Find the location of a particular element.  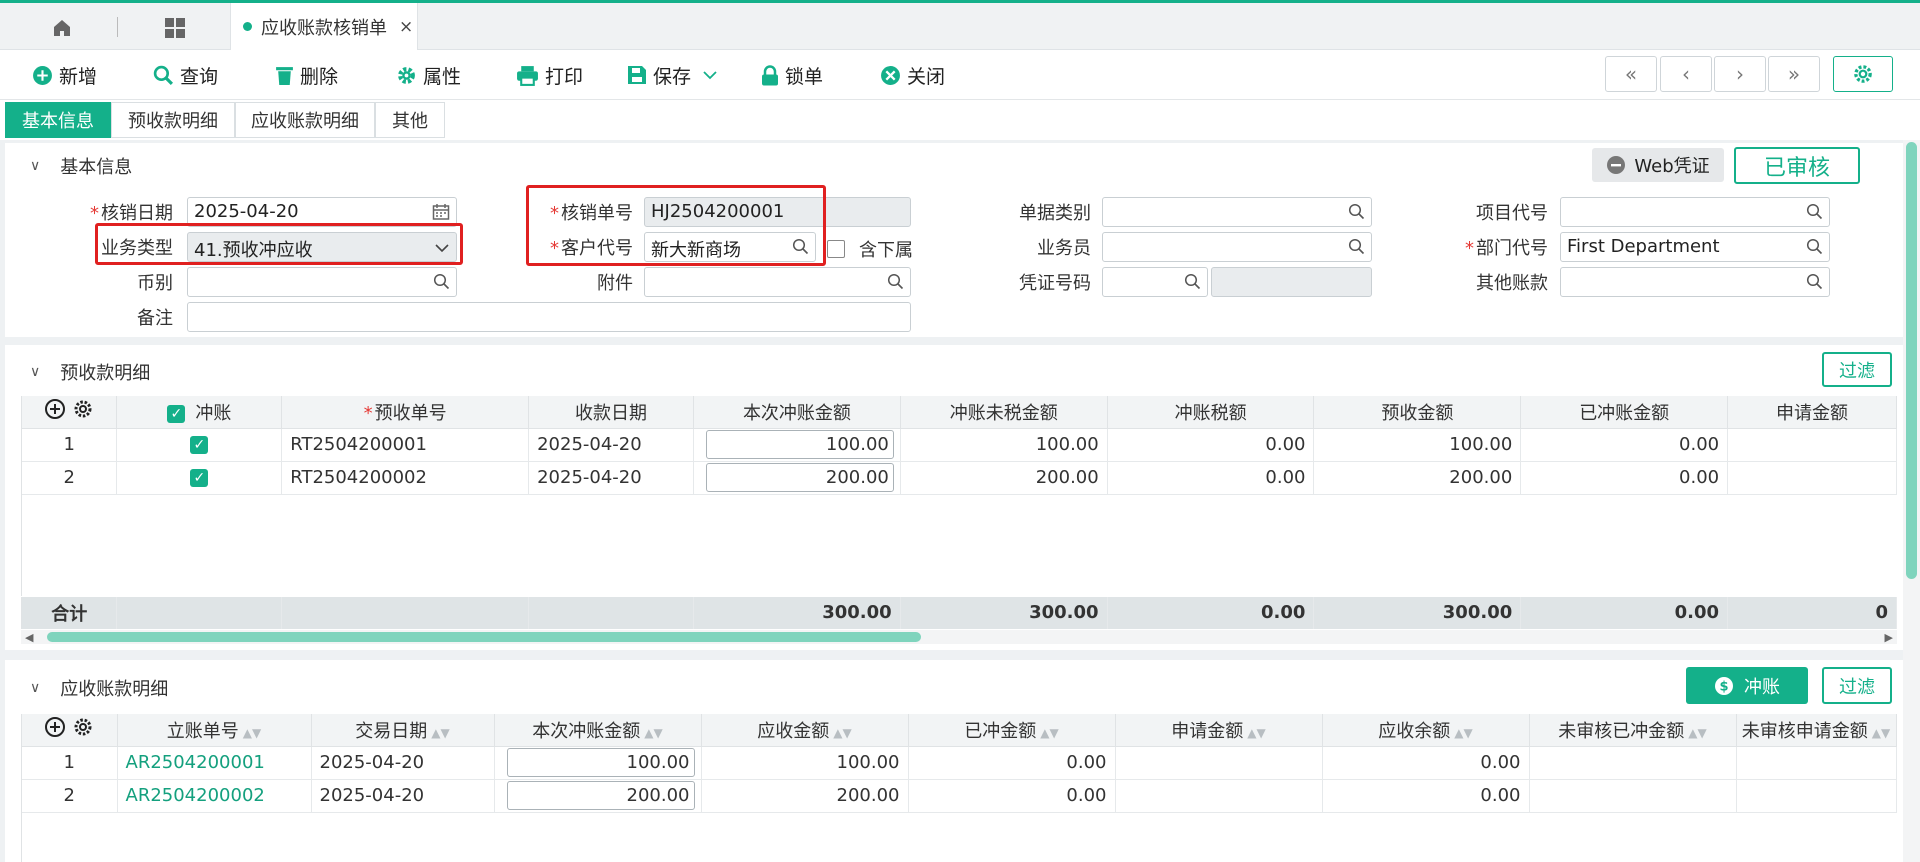

basic-info-header: ∨ 基本信息 is located at coordinates (81, 166).